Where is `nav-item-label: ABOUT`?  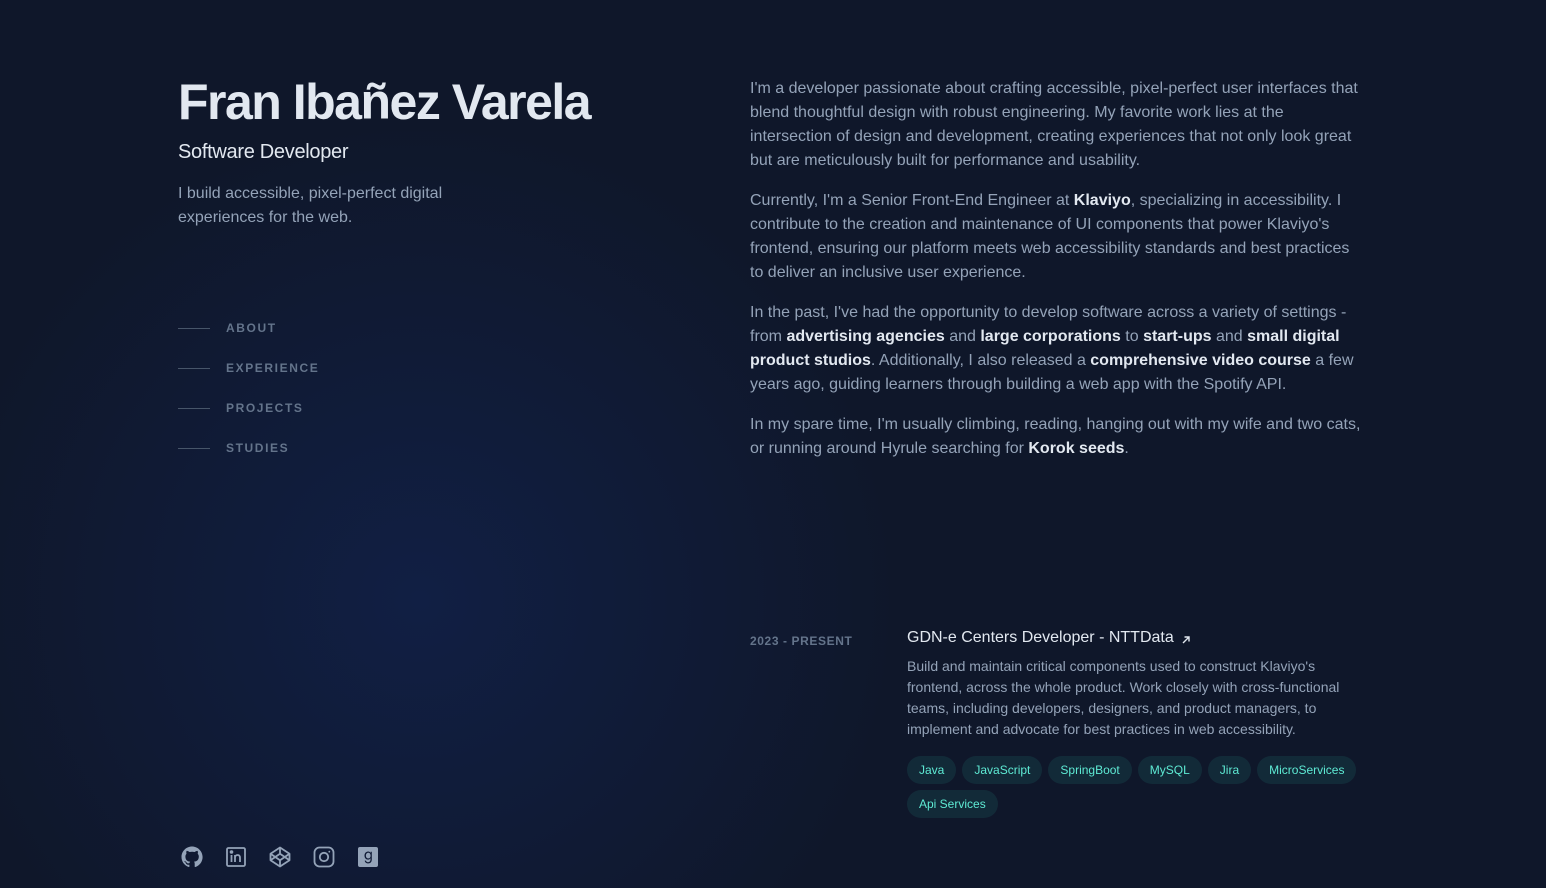 nav-item-label: ABOUT is located at coordinates (251, 328).